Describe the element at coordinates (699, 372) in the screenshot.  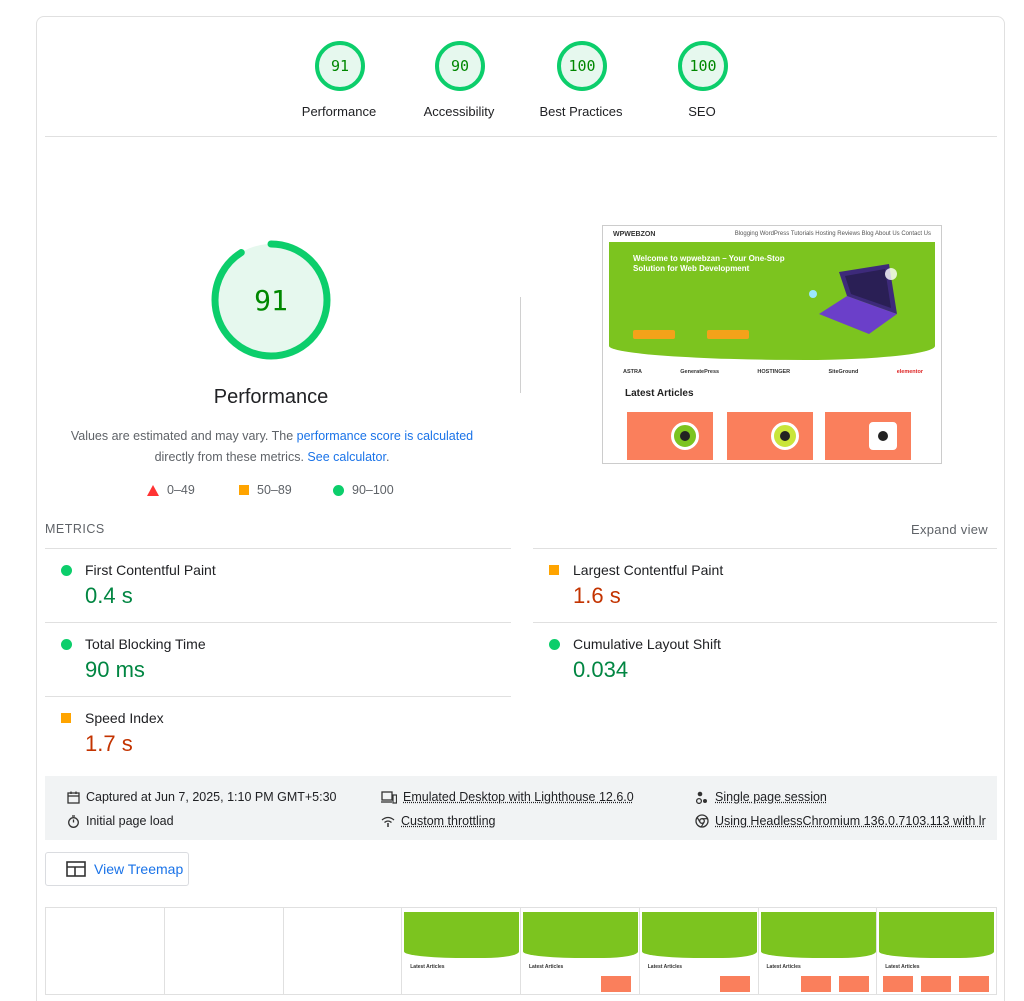
I see `partner-logo: GeneratePress` at that location.